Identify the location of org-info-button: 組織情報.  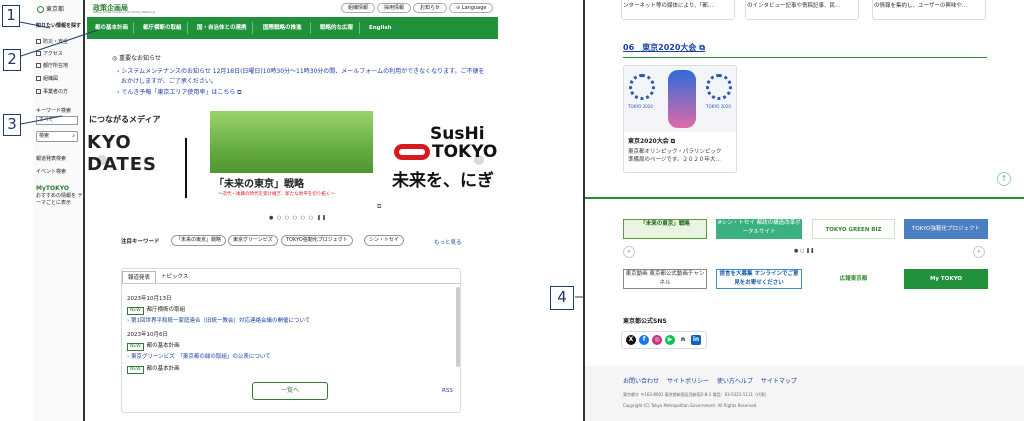
(358, 8).